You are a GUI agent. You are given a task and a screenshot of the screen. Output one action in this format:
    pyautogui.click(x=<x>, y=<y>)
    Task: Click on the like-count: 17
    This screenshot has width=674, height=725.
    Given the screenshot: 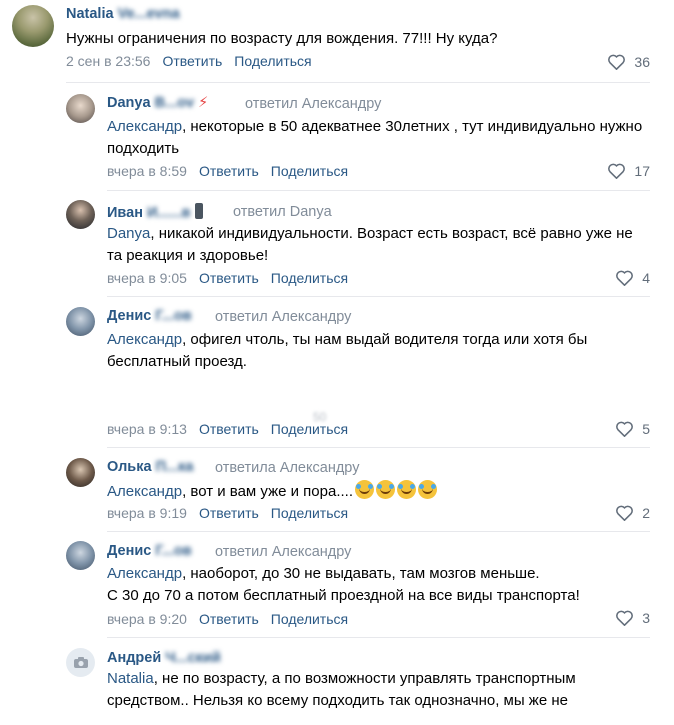 What is the action you would take?
    pyautogui.click(x=642, y=170)
    